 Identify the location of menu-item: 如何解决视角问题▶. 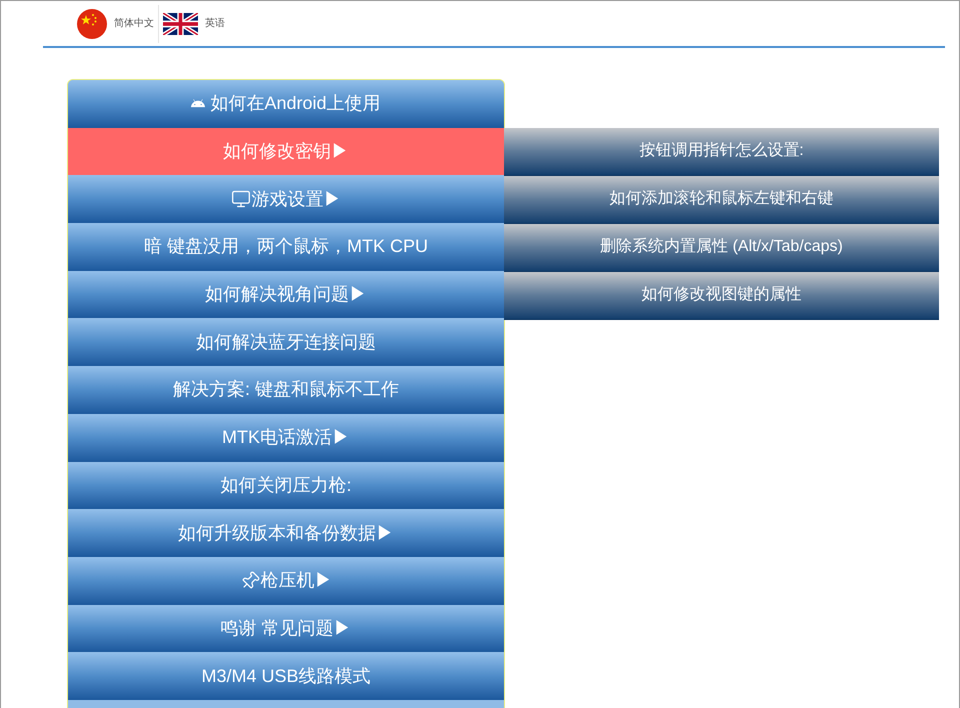
(286, 294).